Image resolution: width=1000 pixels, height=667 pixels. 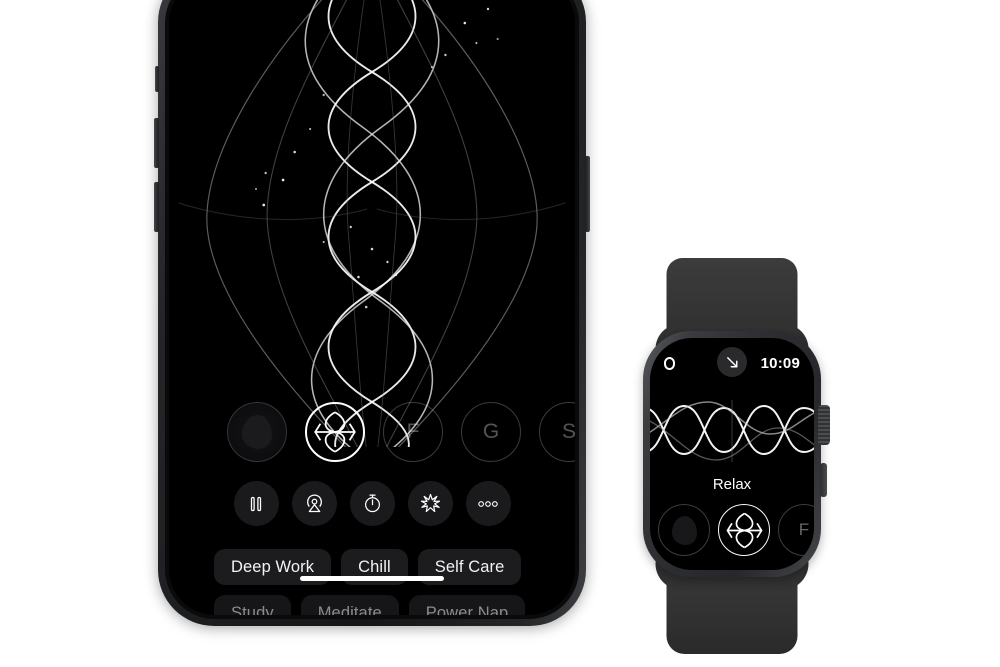 I want to click on back-arrow-icon, so click(x=731, y=361).